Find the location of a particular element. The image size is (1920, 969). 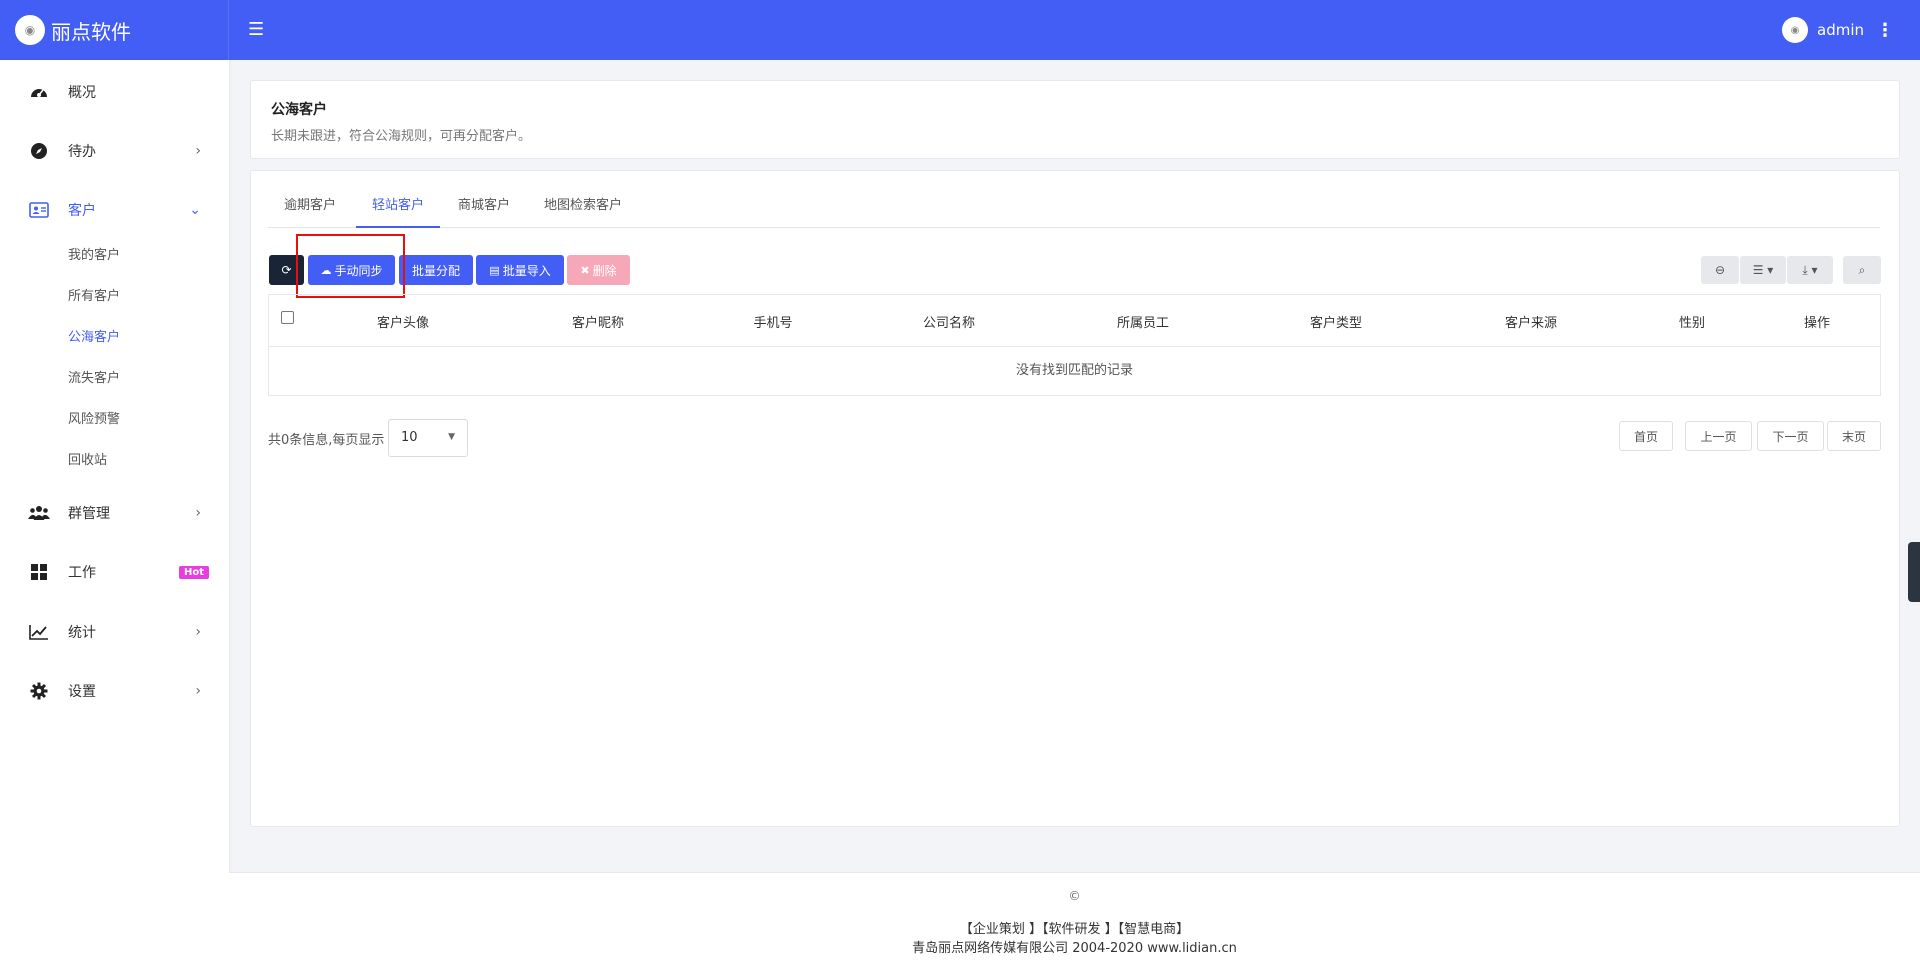

prev-page-button: 上一页 is located at coordinates (1718, 436).